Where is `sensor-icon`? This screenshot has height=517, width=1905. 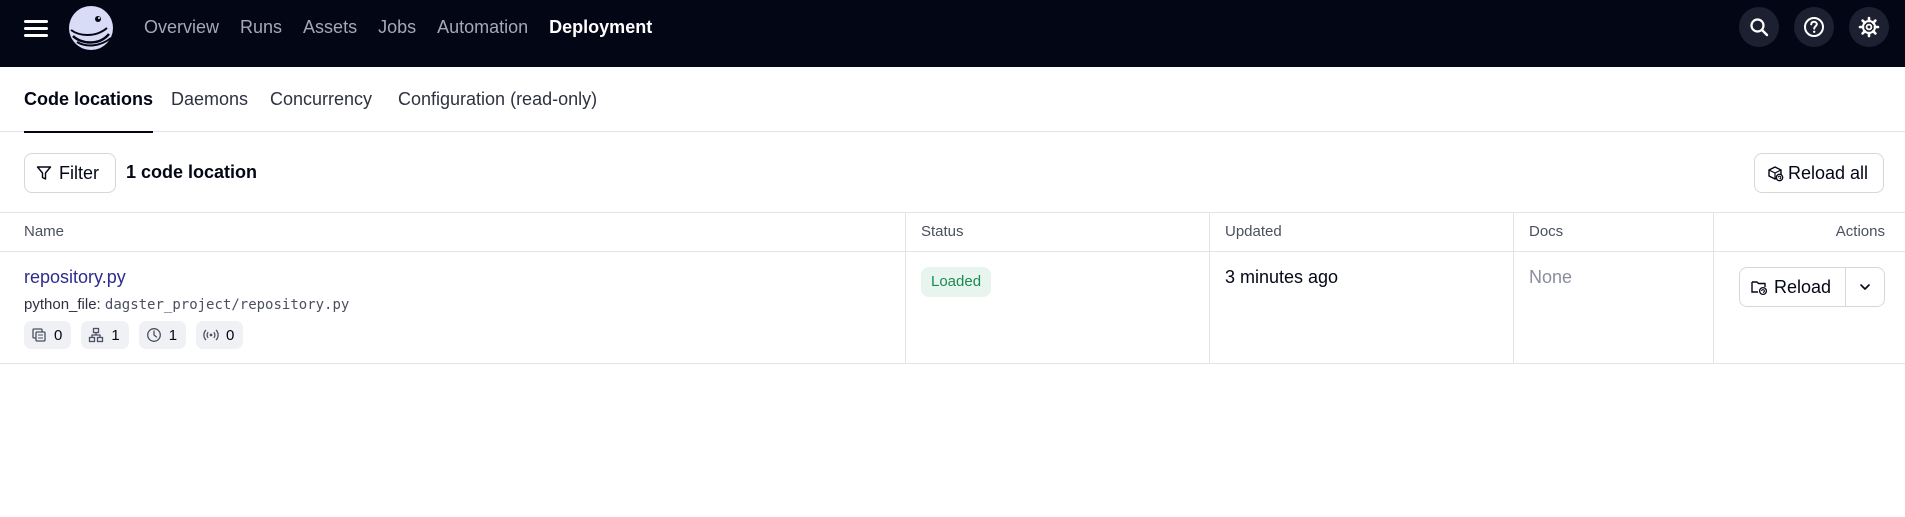
sensor-icon is located at coordinates (211, 335).